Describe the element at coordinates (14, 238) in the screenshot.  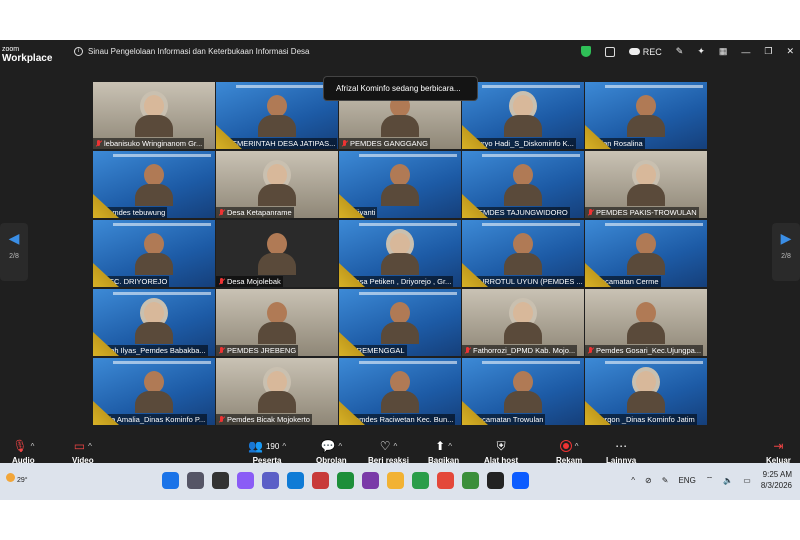
I see `chevron-left-icon: ◀` at that location.